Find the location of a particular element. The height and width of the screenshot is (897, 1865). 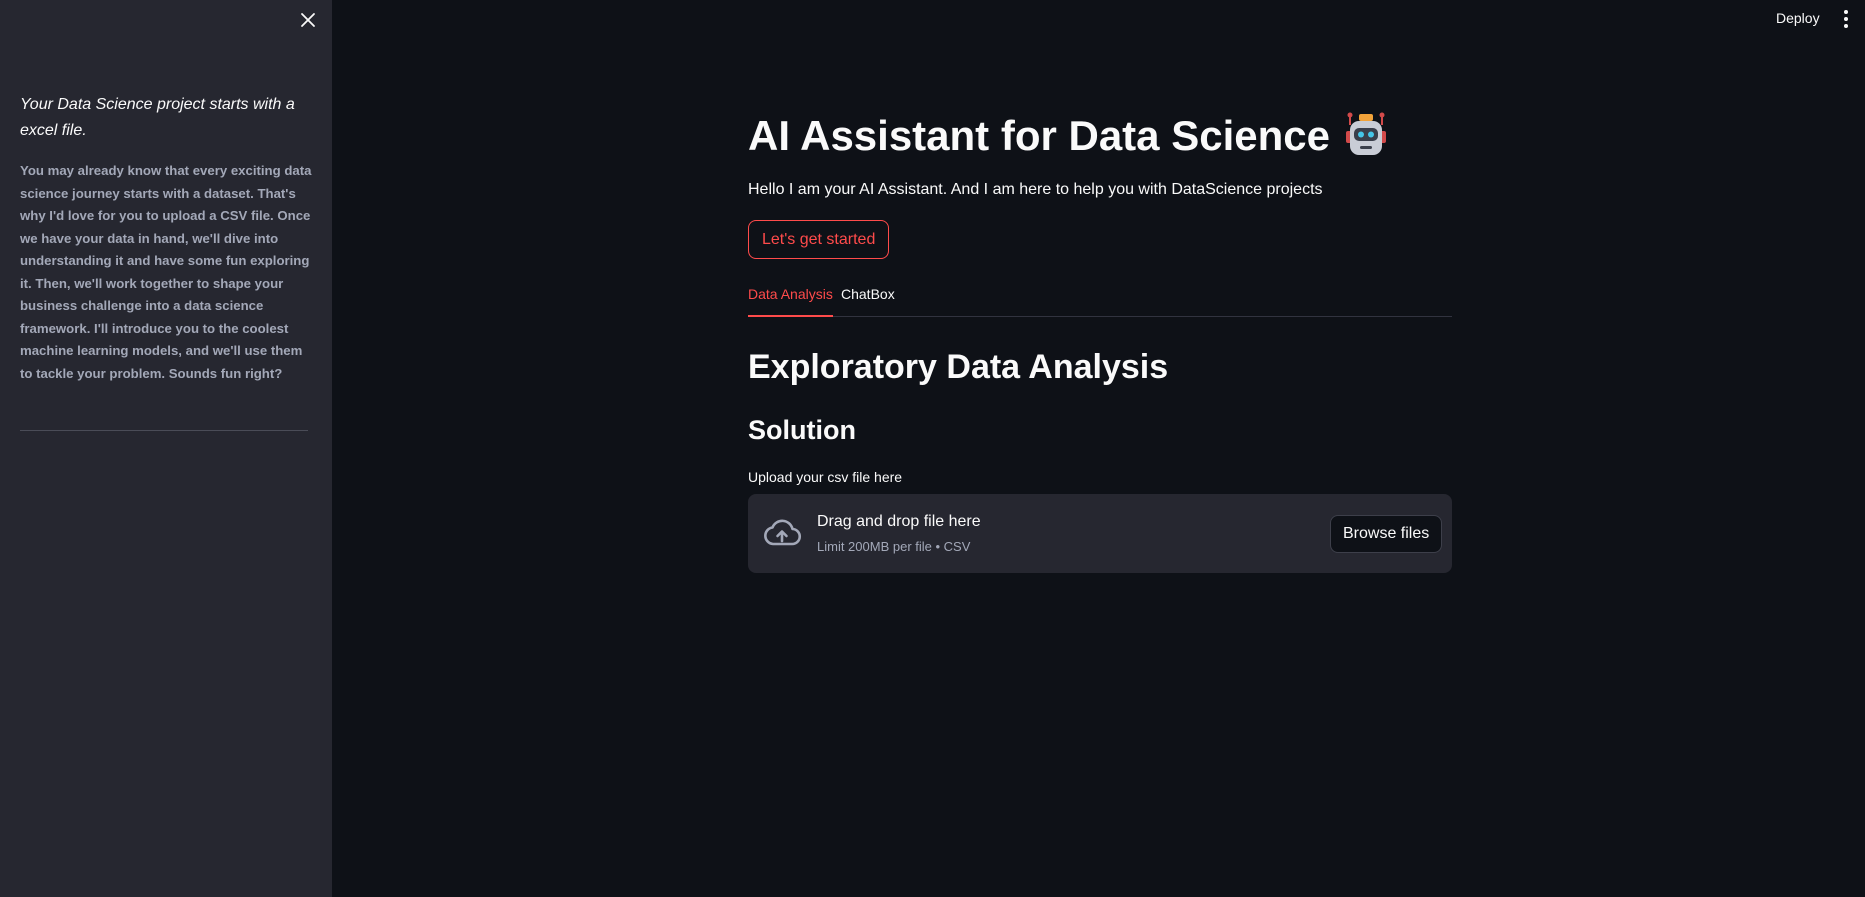

more-vertical-icon is located at coordinates (1846, 19).